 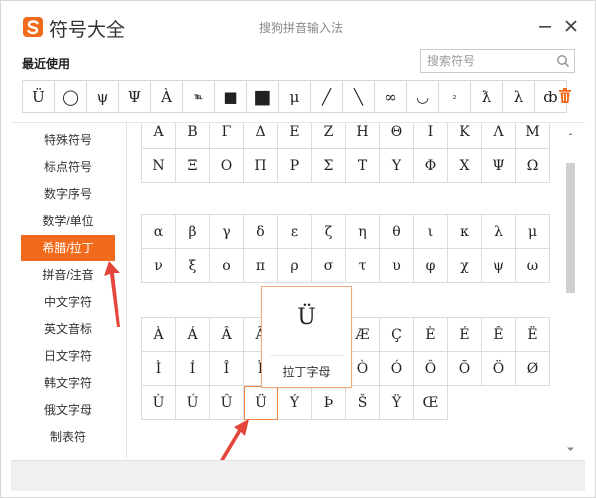 I want to click on symbol-cell: γ, so click(x=227, y=232).